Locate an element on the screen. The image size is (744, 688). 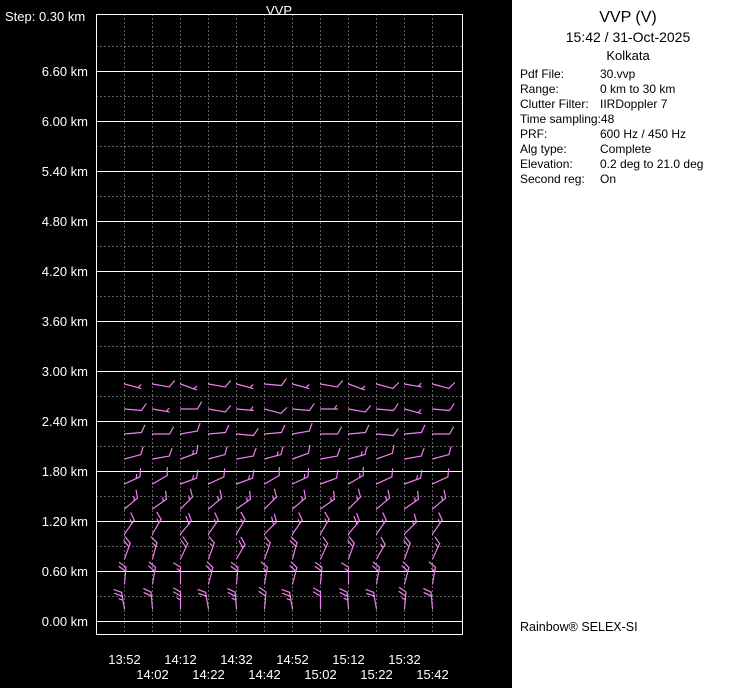
parameter-row: Pdf File: 30.vvp is located at coordinates (631, 74).